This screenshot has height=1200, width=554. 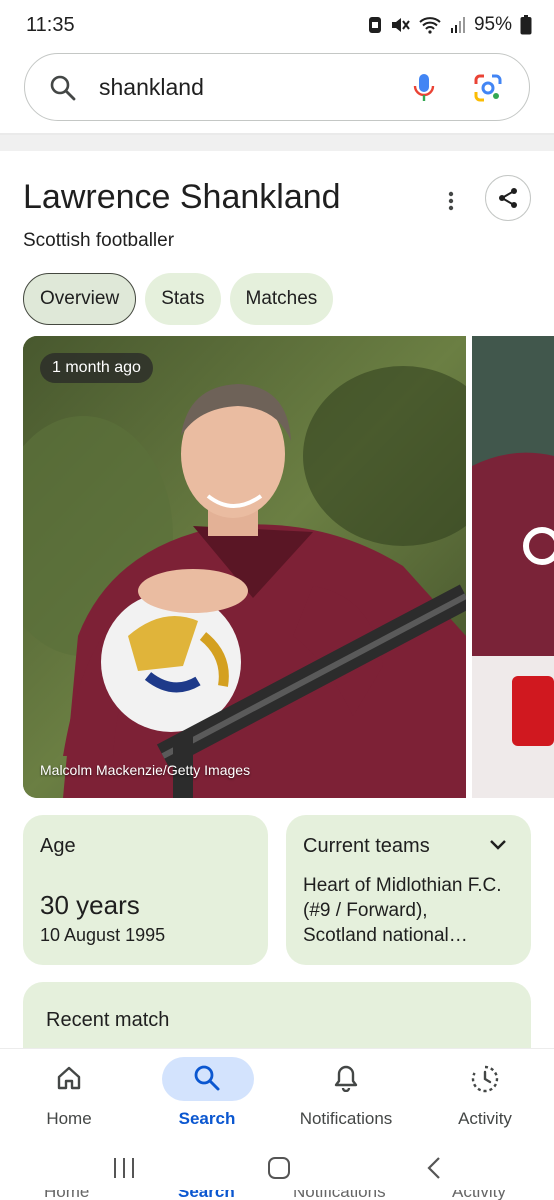 What do you see at coordinates (346, 1078) in the screenshot?
I see `bell-icon` at bounding box center [346, 1078].